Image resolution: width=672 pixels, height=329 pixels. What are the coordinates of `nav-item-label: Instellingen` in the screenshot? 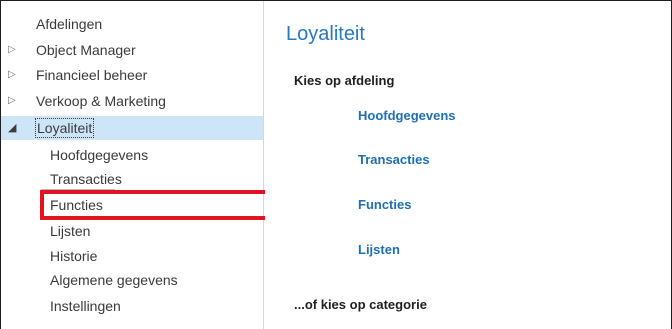 It's located at (85, 306).